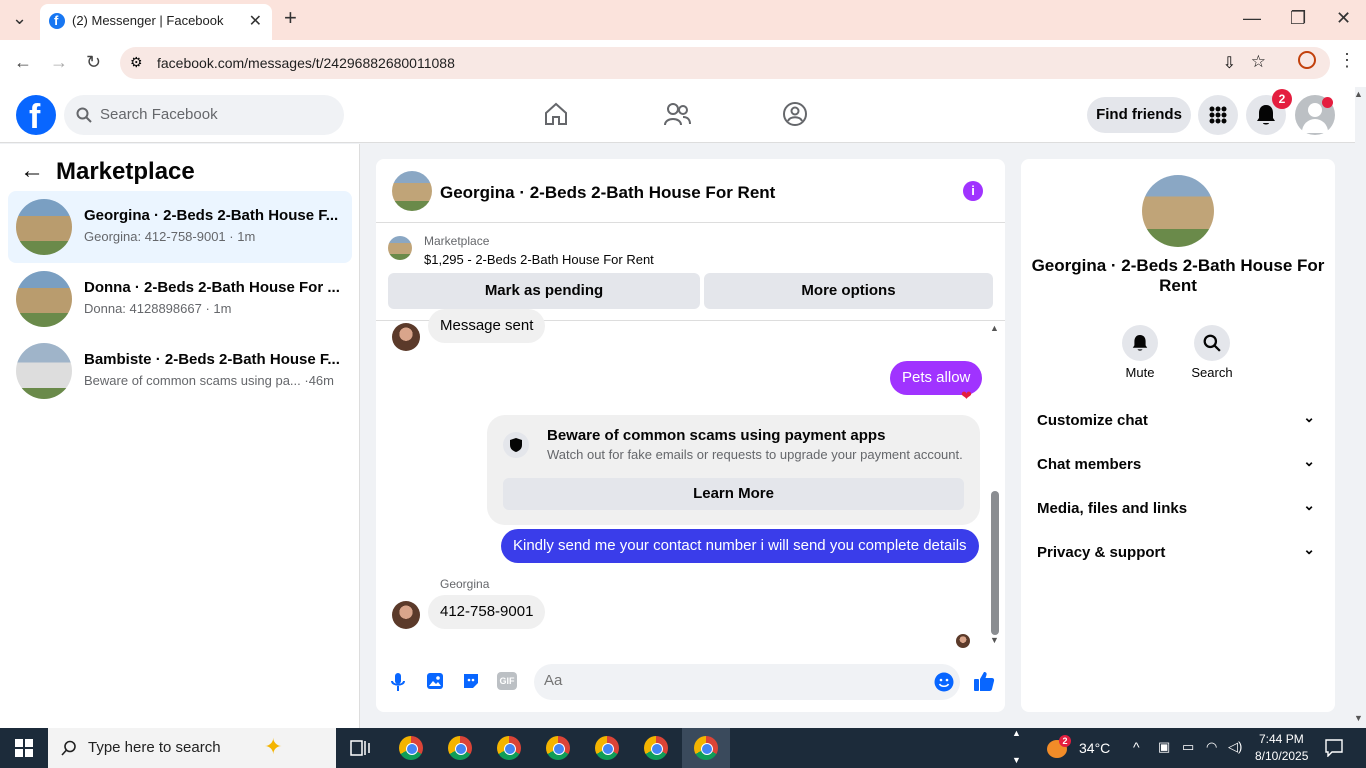 The image size is (1366, 768). What do you see at coordinates (192, 748) in the screenshot?
I see `taskbar-search-box: Type here to search ✦` at bounding box center [192, 748].